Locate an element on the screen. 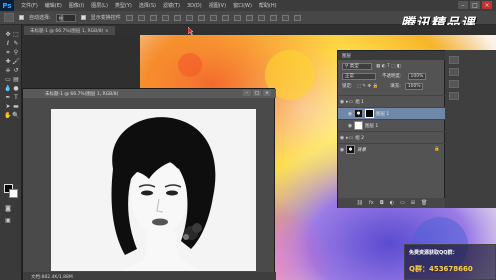 The image size is (496, 280). layers-panel-header: 图层 is located at coordinates (392, 55).